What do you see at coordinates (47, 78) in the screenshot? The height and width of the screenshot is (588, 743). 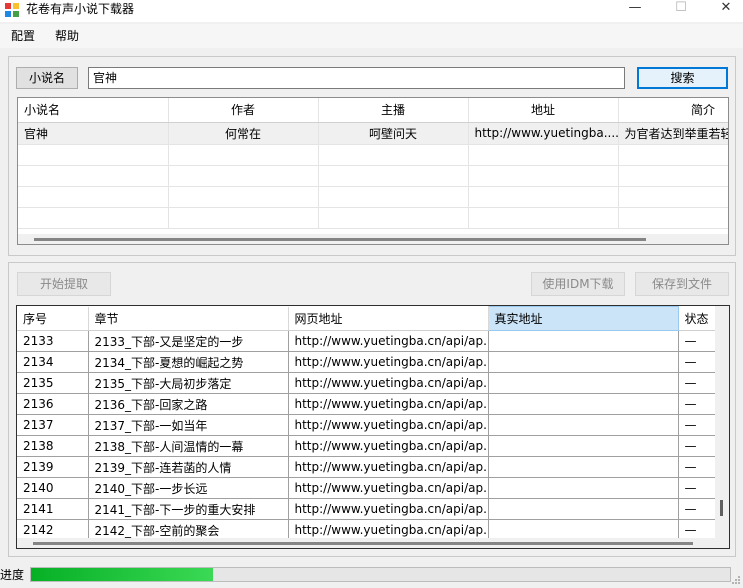 I see `novel-name-label: 小说名` at bounding box center [47, 78].